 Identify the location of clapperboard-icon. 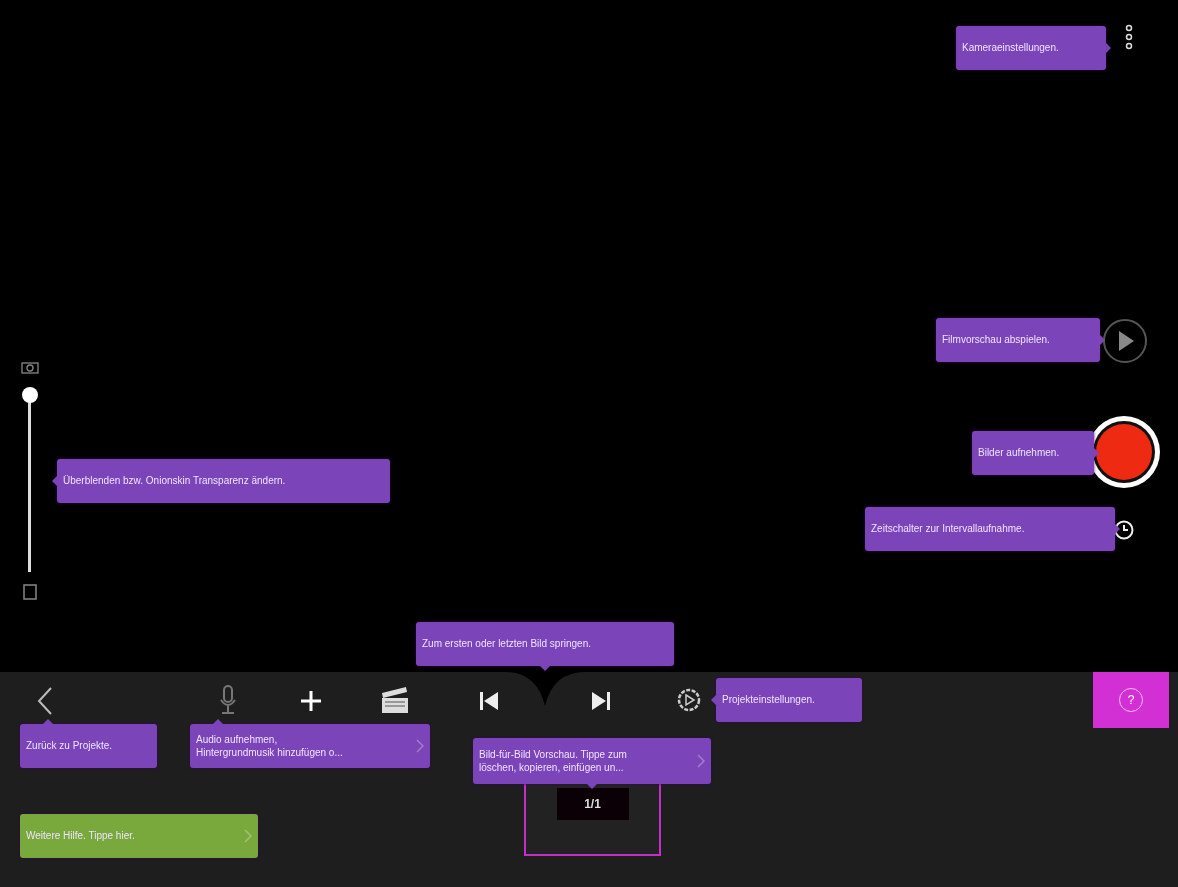
(395, 700).